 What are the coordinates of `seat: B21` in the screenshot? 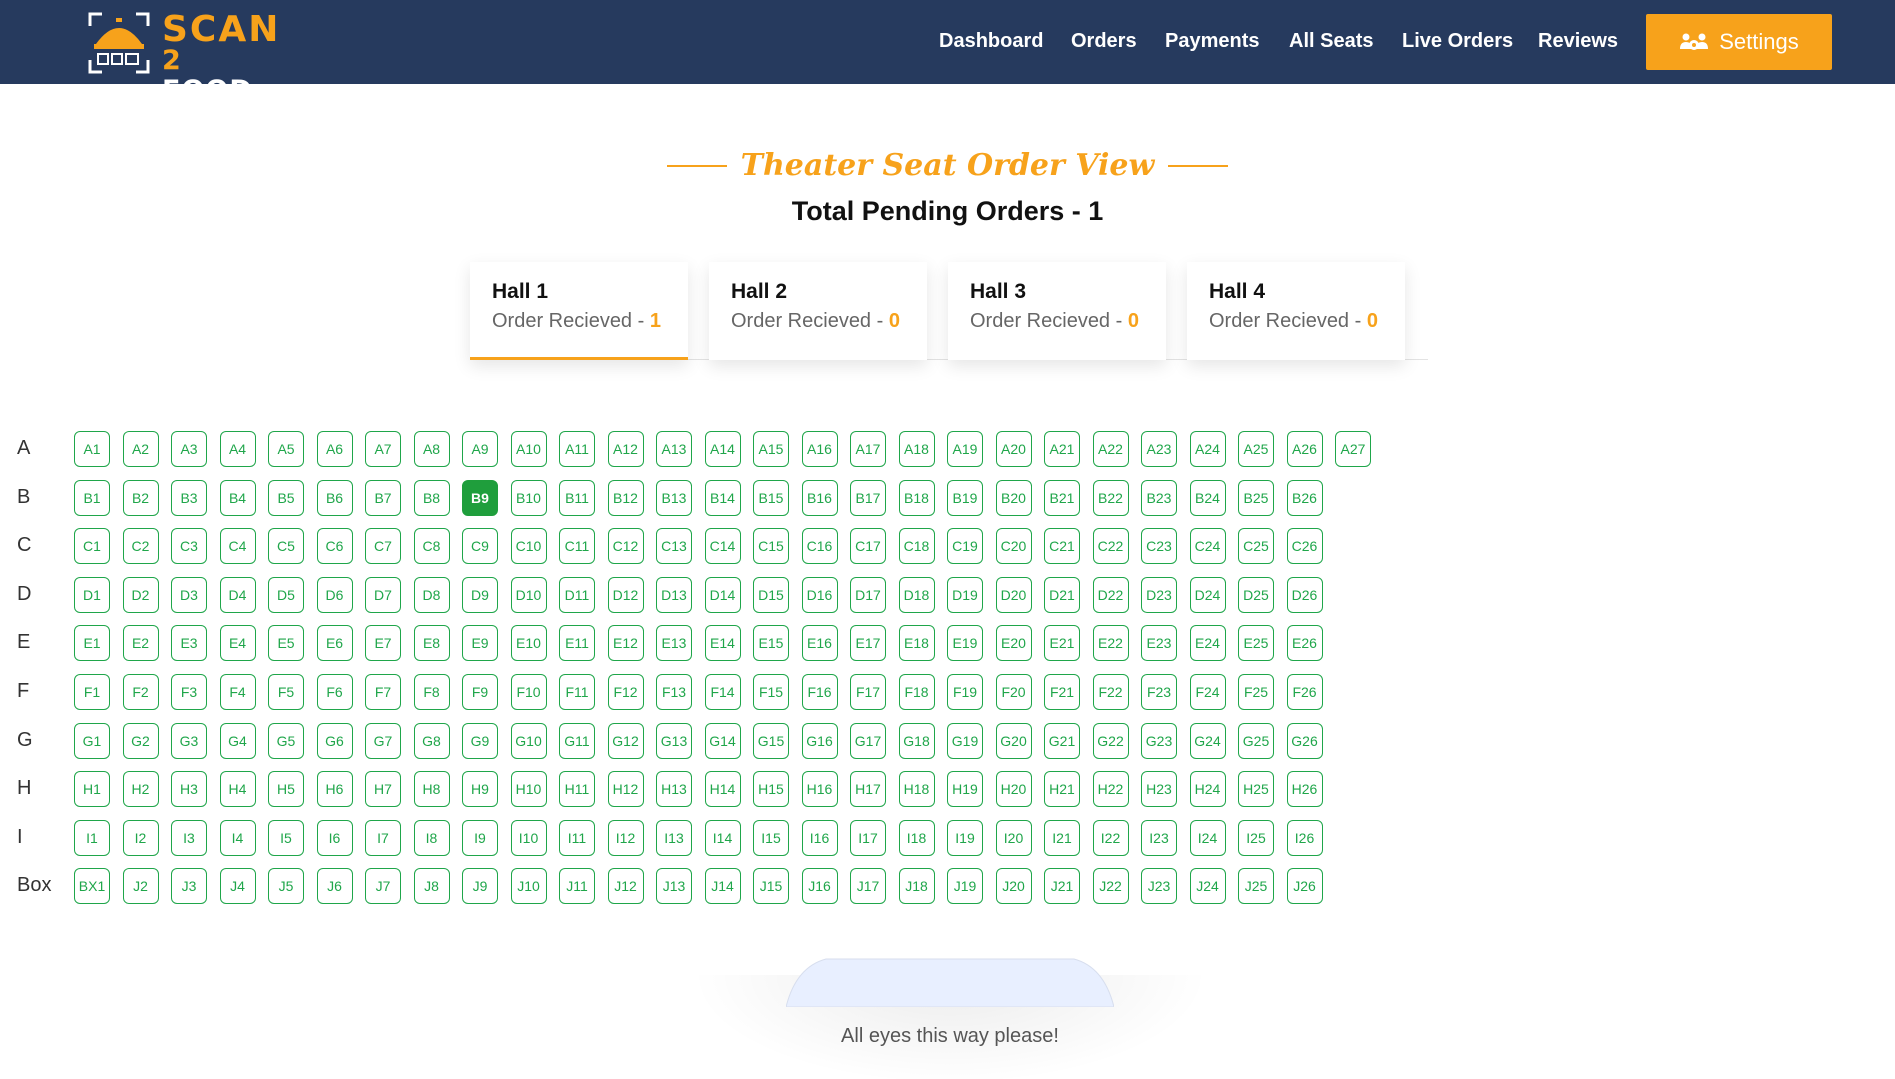 It's located at (1062, 497).